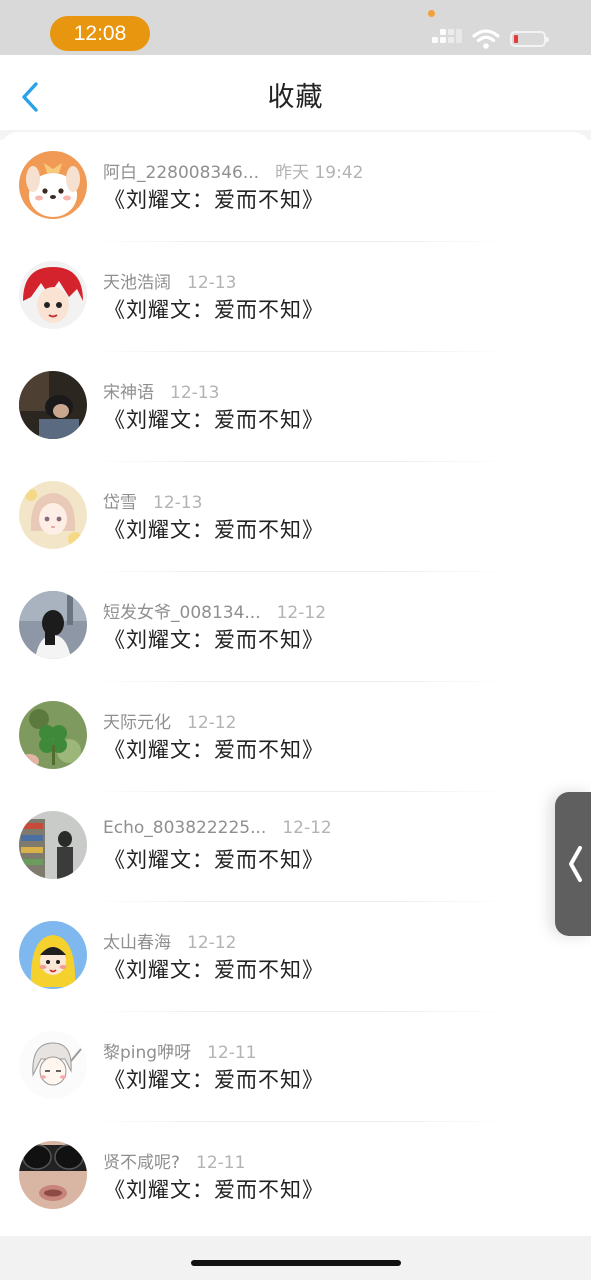 The height and width of the screenshot is (1280, 591). I want to click on list-item: 岱雪 12-13 《刘耀文：爱而不知》, so click(295, 517).